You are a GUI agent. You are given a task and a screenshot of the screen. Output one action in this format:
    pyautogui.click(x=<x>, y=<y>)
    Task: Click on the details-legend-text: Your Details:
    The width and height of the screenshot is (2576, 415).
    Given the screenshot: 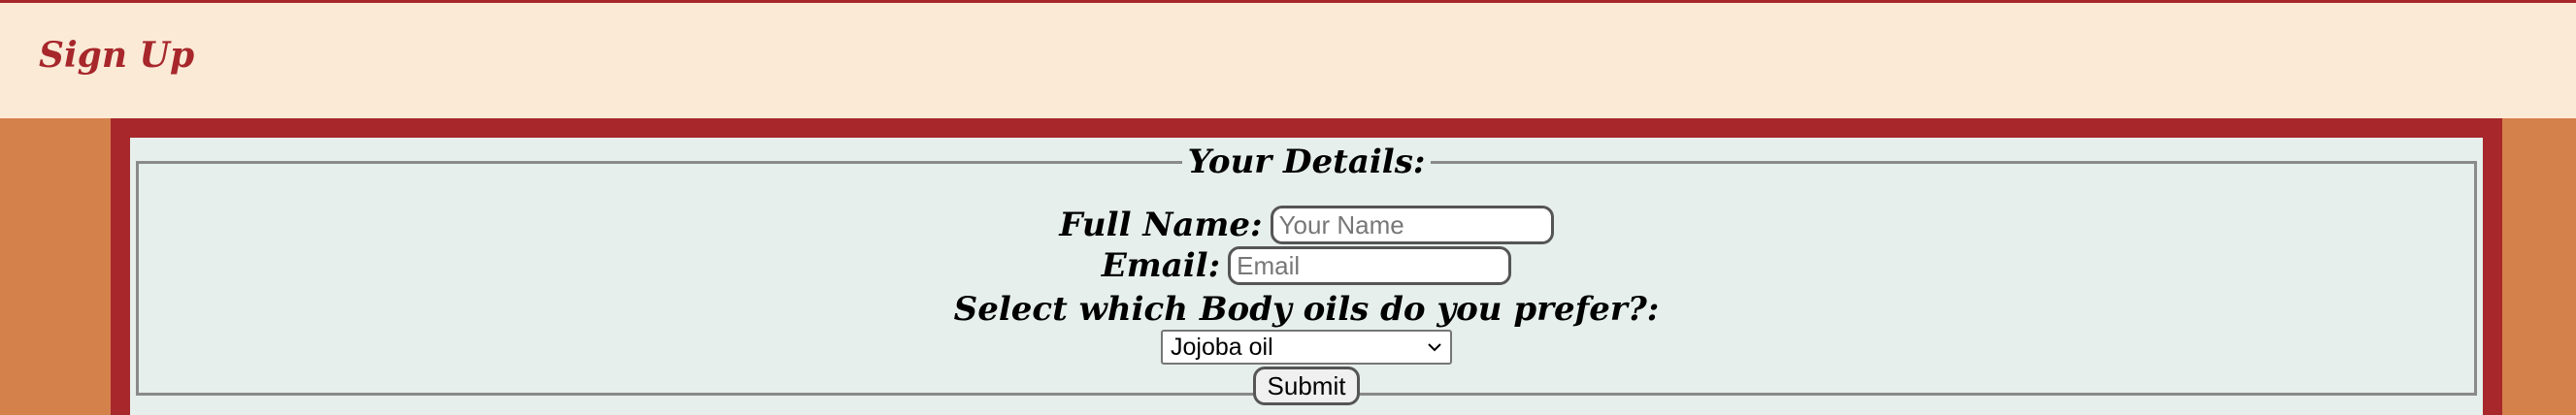 What is the action you would take?
    pyautogui.click(x=1306, y=162)
    